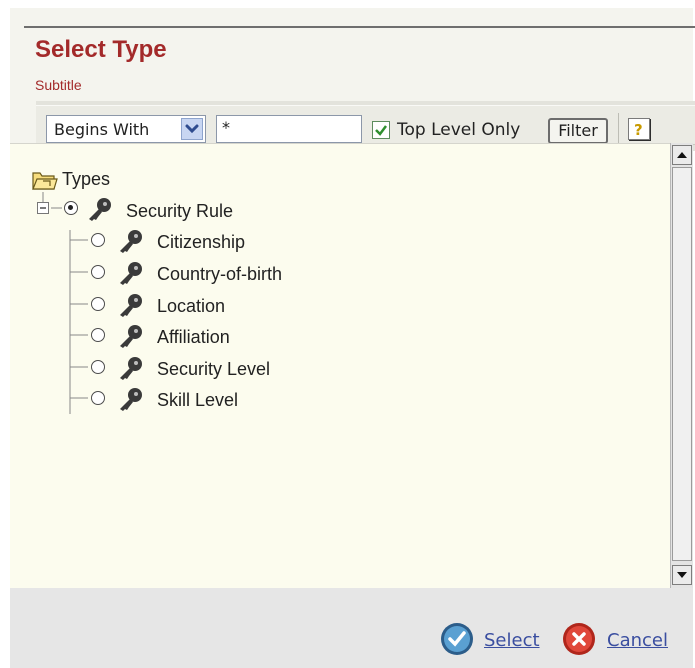 This screenshot has width=695, height=668. I want to click on folder-icon, so click(45, 181).